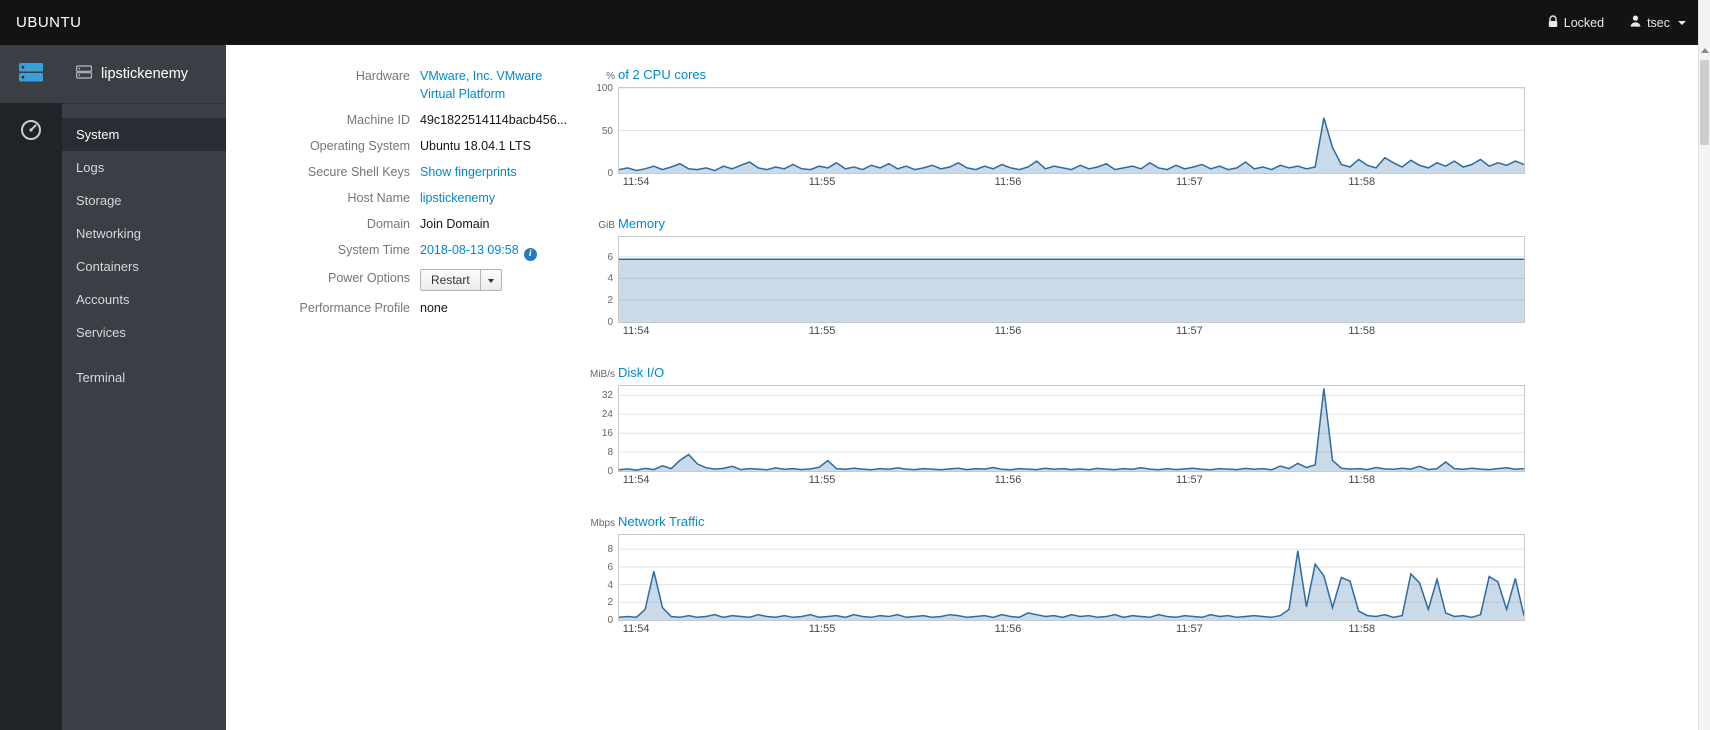 Image resolution: width=1710 pixels, height=730 pixels. I want to click on scroll-up-arrow-icon, so click(1705, 50).